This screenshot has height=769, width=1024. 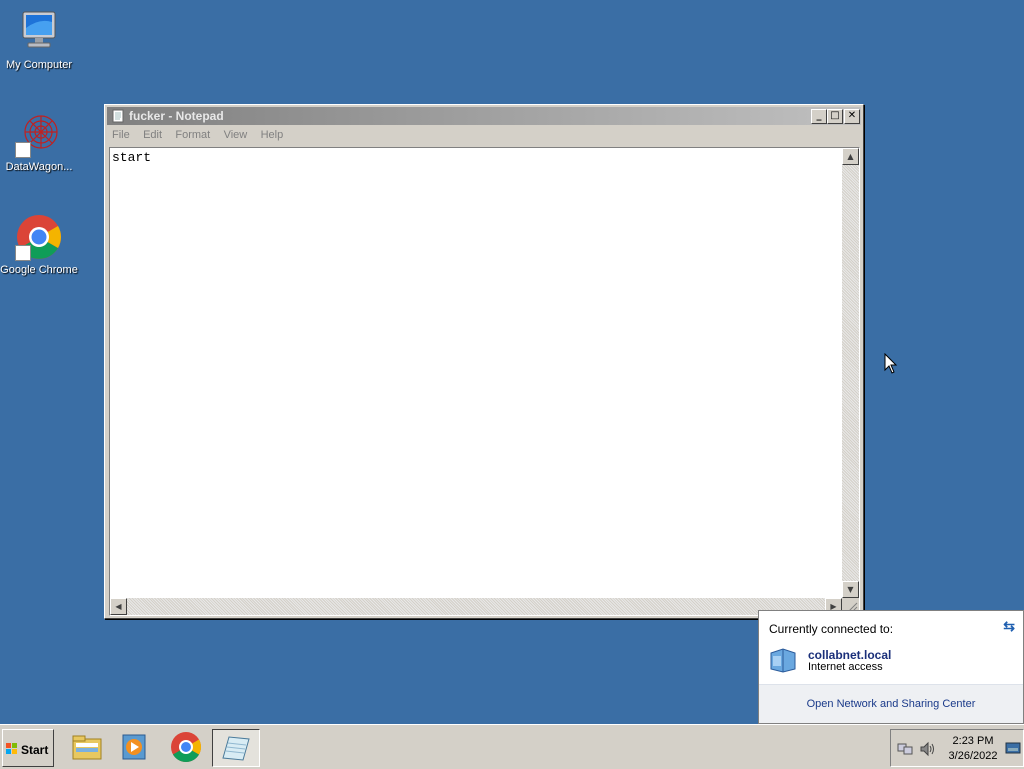 What do you see at coordinates (905, 750) in the screenshot?
I see `network-tray-icon` at bounding box center [905, 750].